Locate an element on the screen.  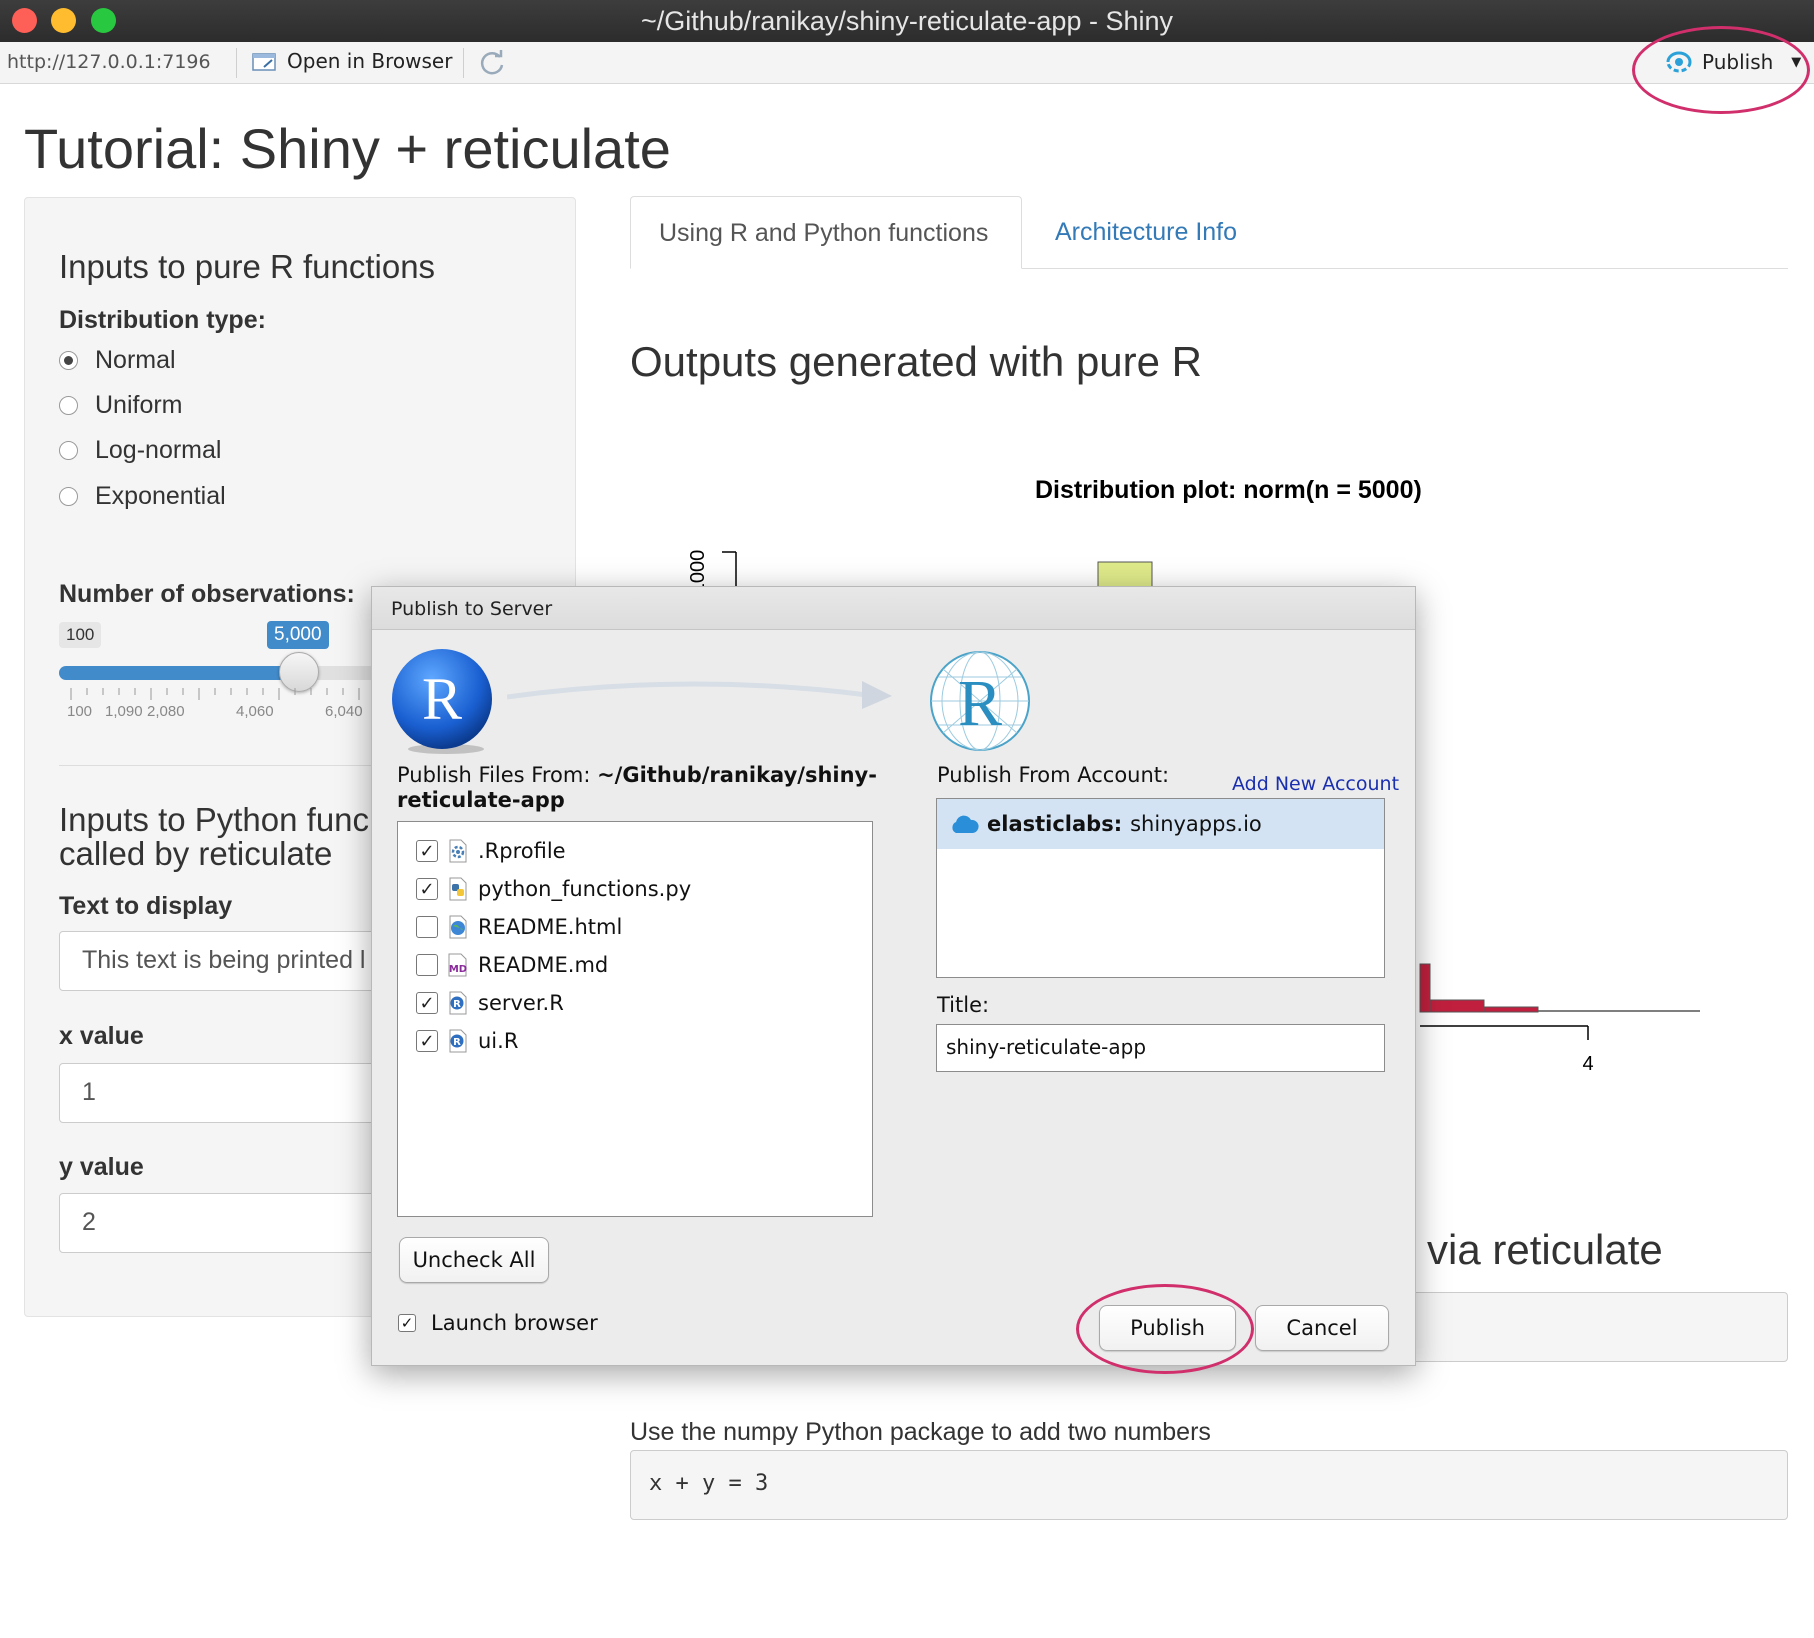
cloud-icon is located at coordinates (965, 824).